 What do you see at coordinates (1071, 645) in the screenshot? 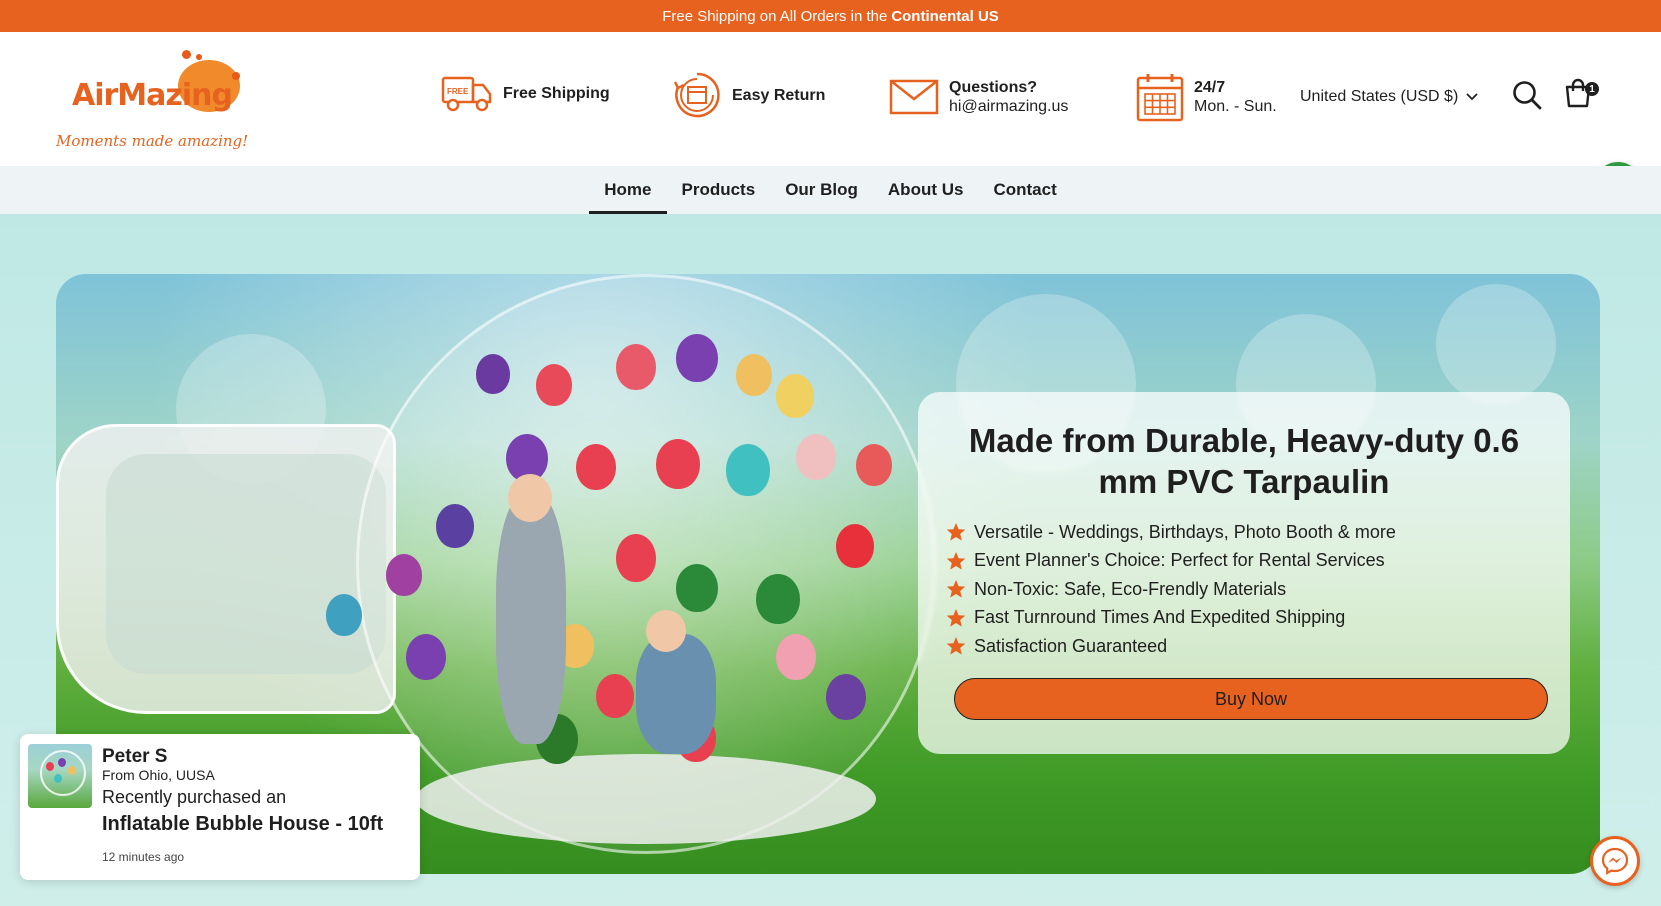
I see `bullet-text: Satisfaction Guaranteed` at bounding box center [1071, 645].